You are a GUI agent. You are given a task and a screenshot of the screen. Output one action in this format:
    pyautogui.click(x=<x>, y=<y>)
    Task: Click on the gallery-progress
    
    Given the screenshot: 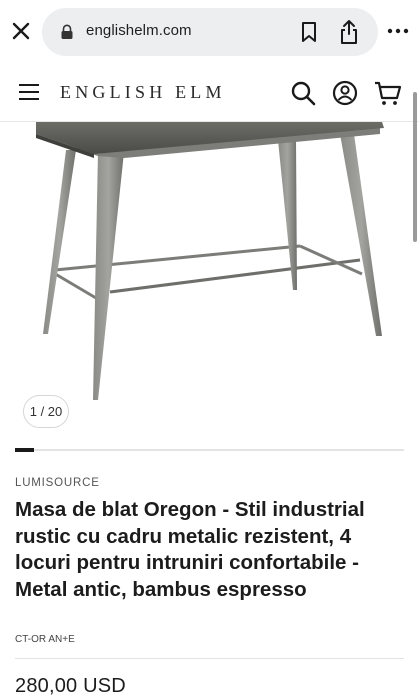 What is the action you would take?
    pyautogui.click(x=209, y=450)
    